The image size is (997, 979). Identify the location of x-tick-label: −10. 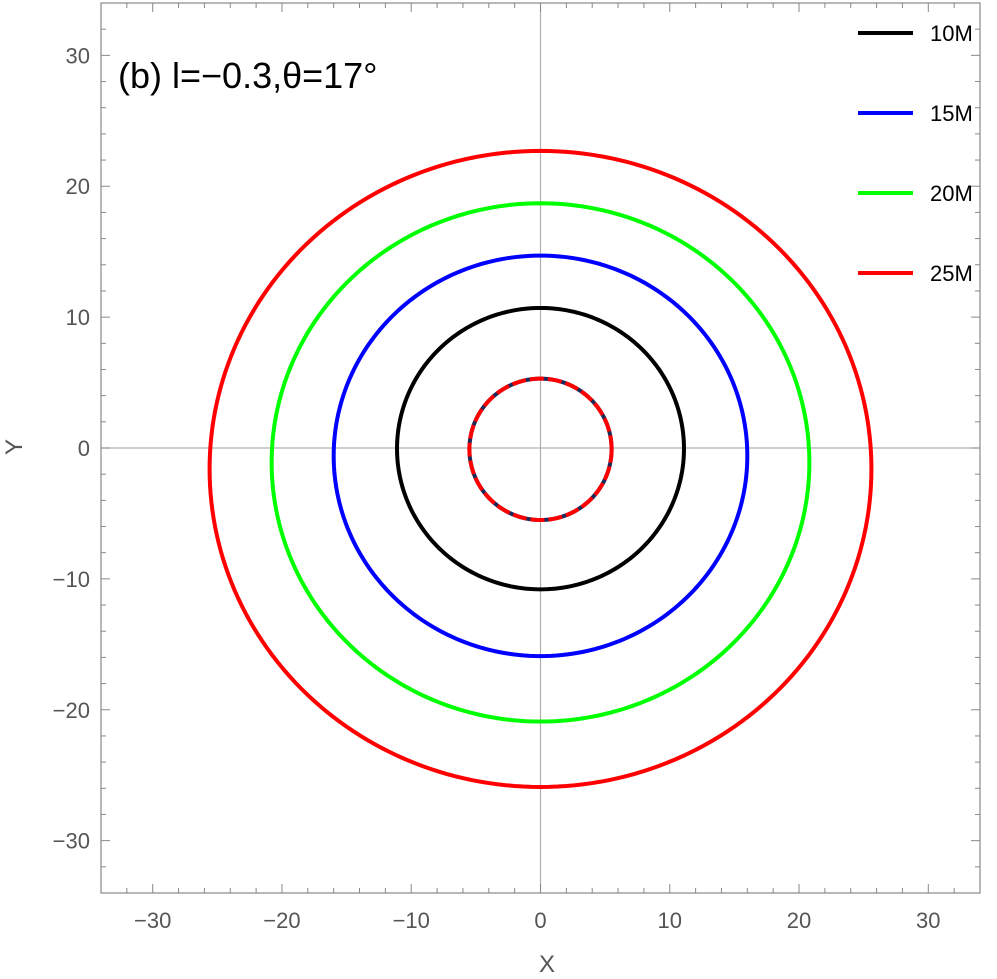
(411, 920).